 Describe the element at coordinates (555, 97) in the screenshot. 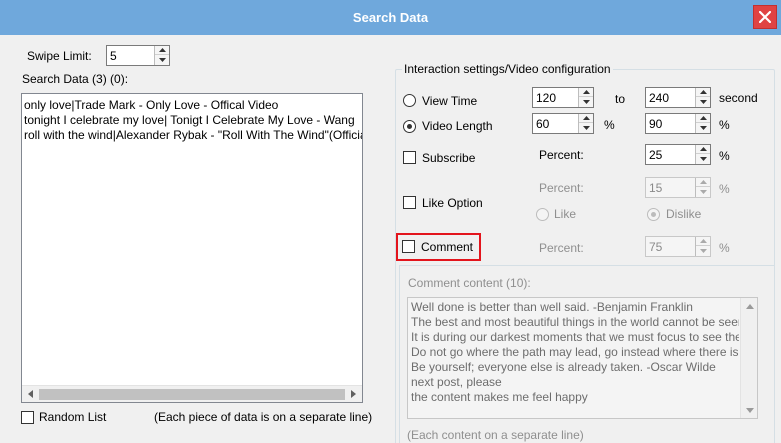

I see `view-time-from-input` at that location.